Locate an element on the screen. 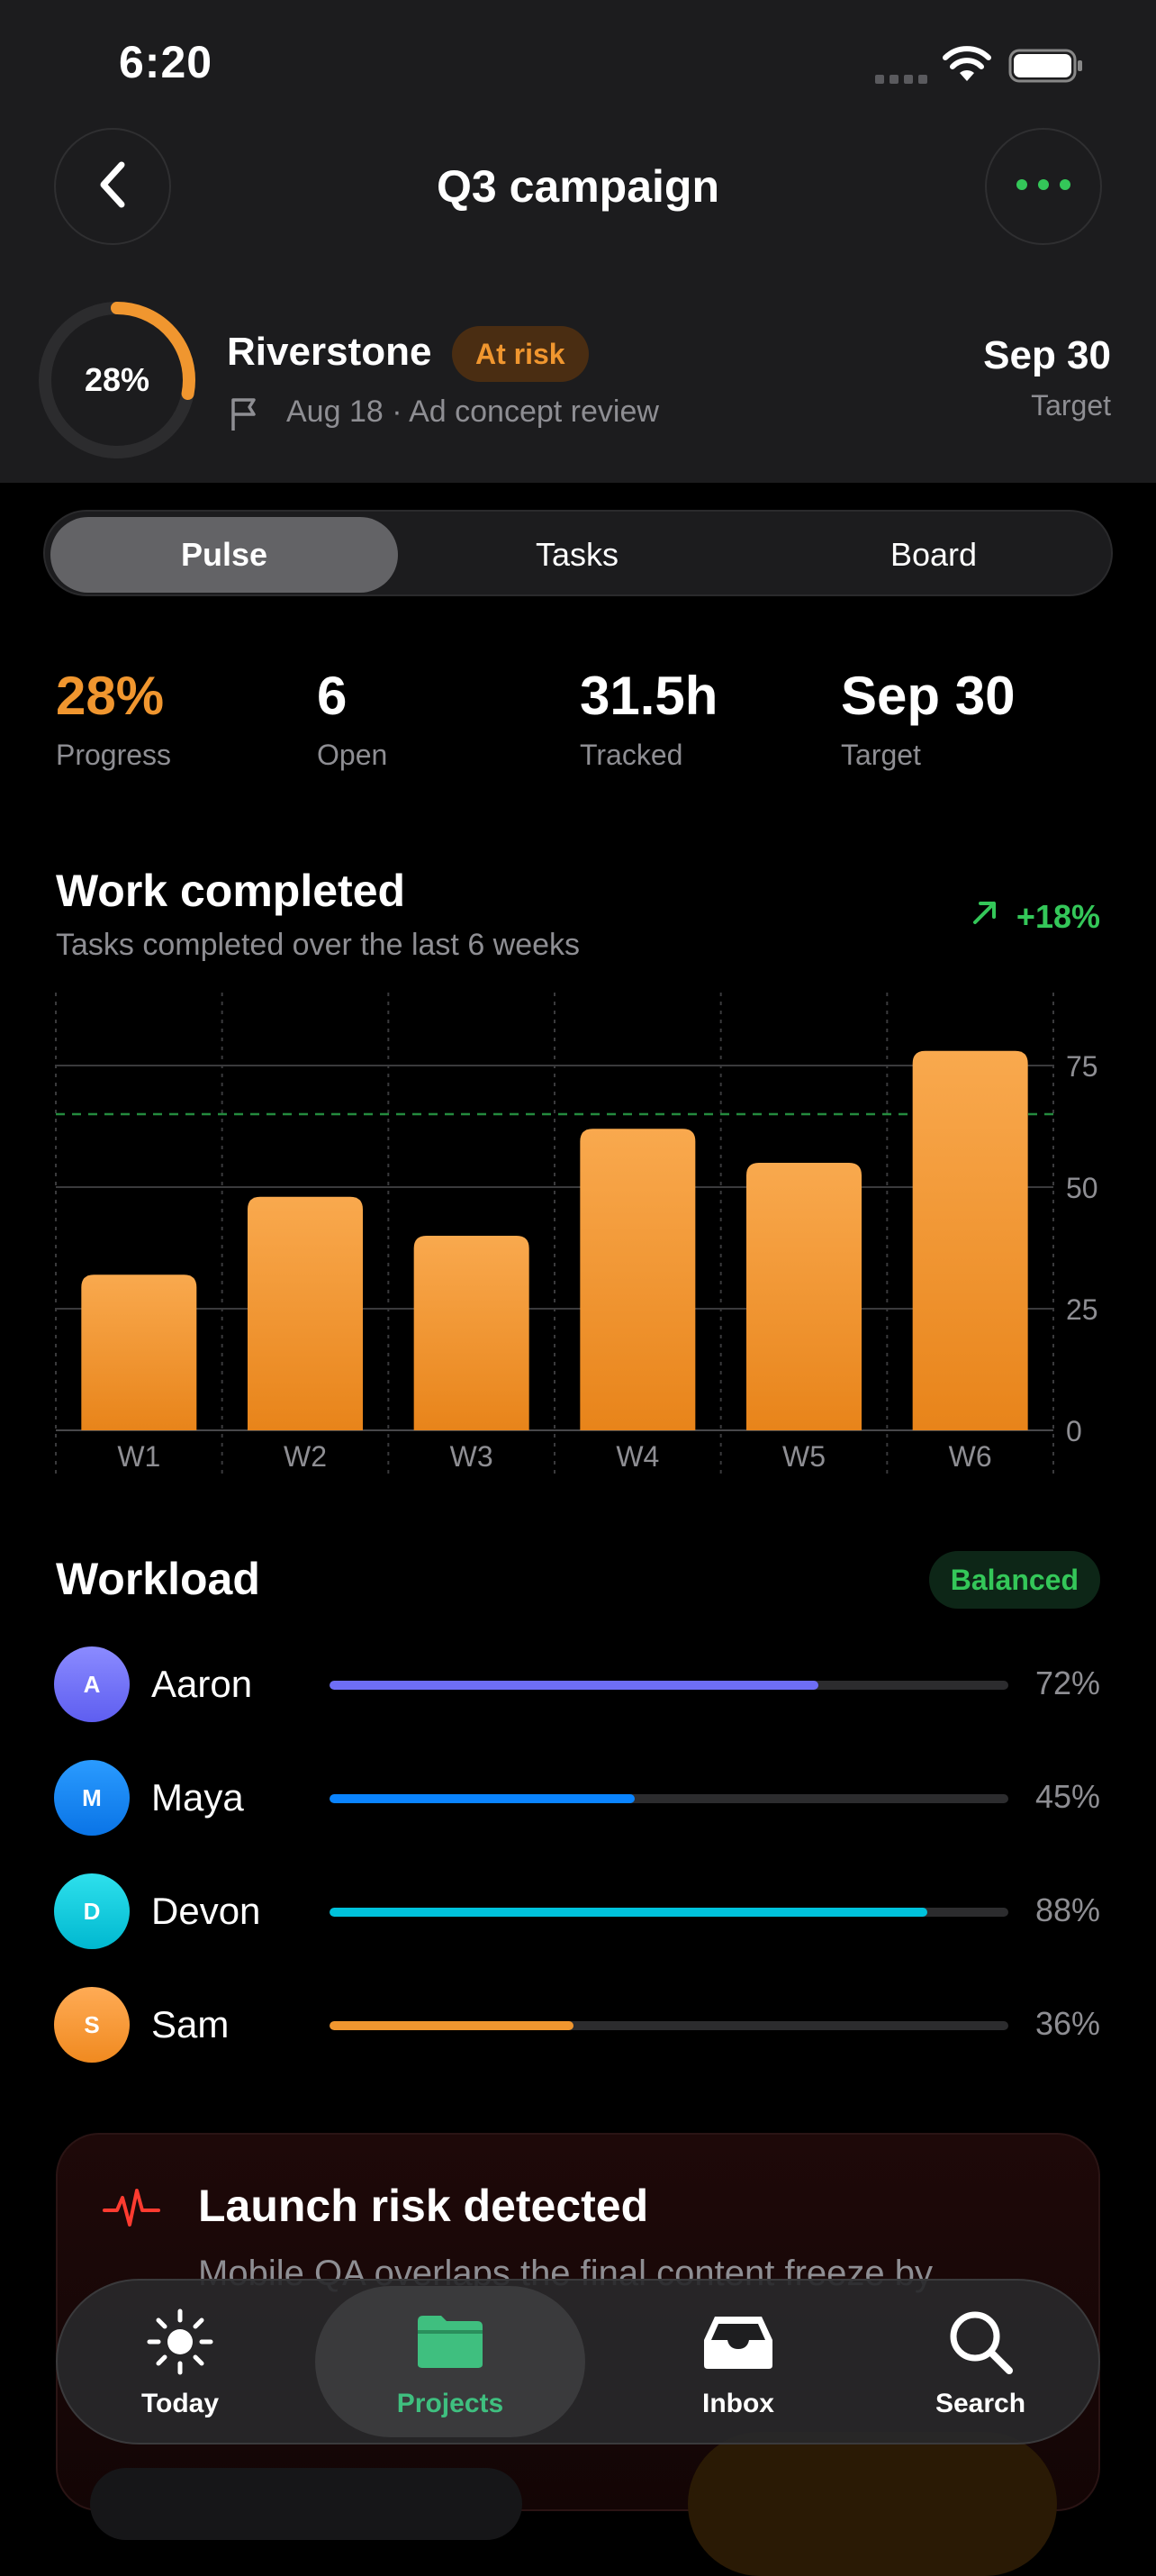  tab-bar-projects: Projects is located at coordinates (450, 2361).